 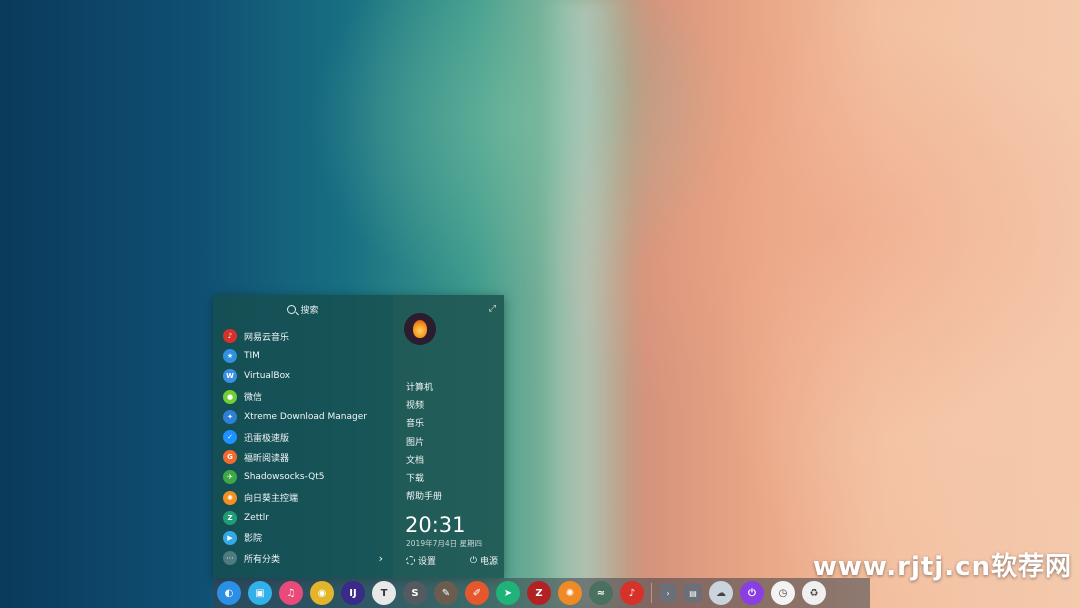 What do you see at coordinates (230, 416) in the screenshot?
I see `xdm-icon: ✦` at bounding box center [230, 416].